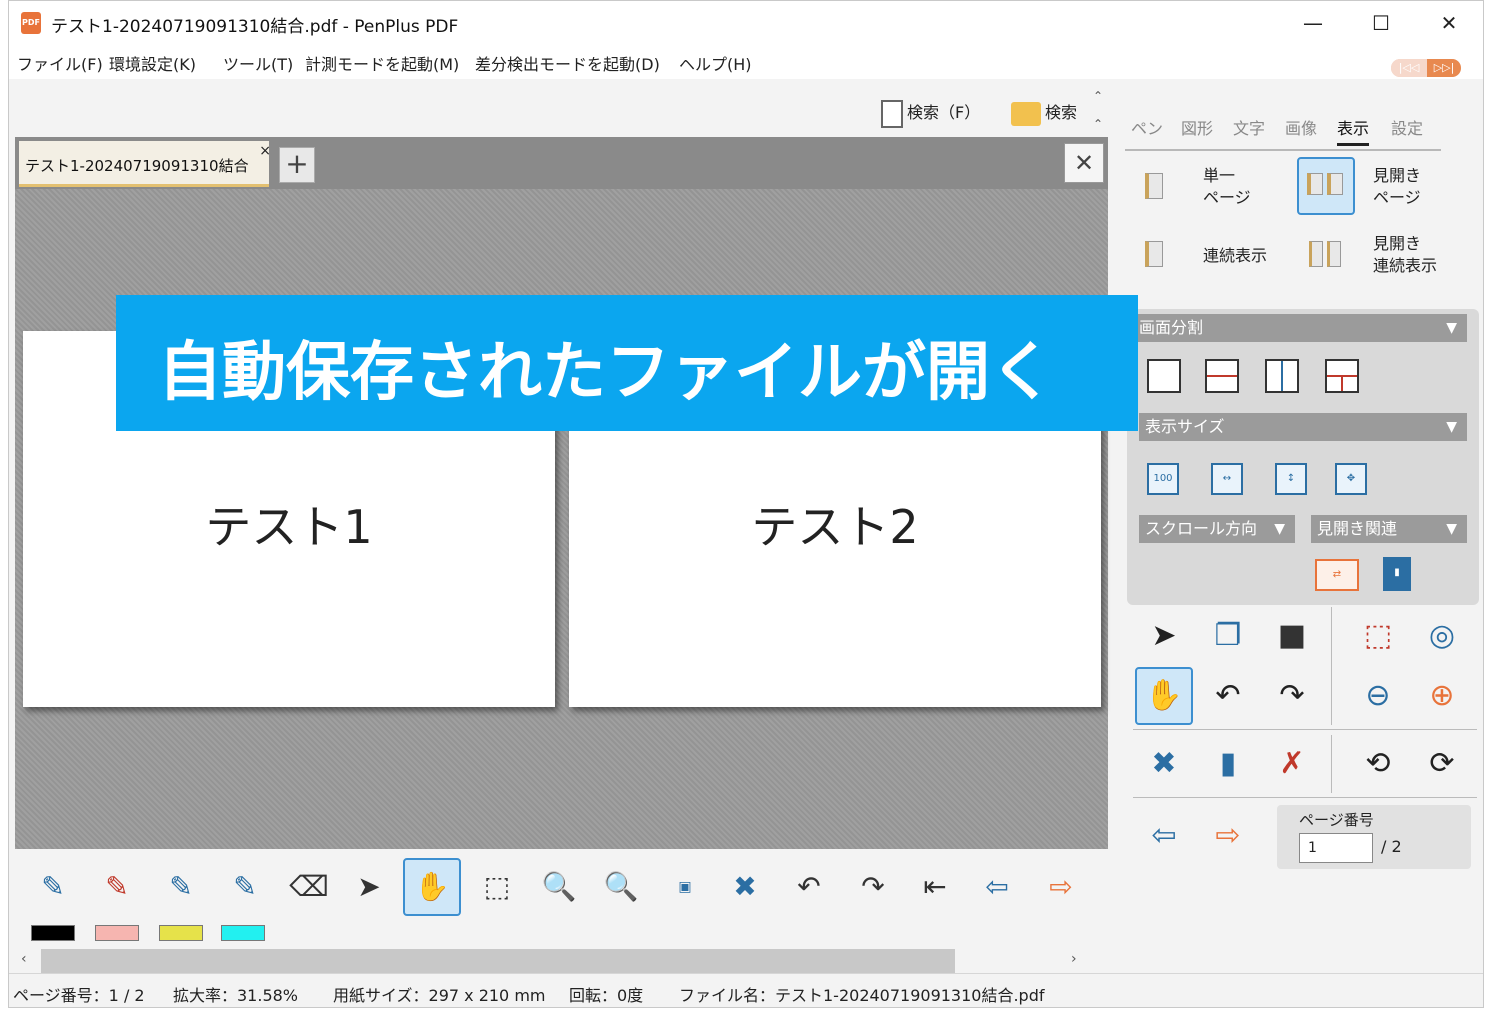  I want to click on undo-icon: ↶, so click(809, 887).